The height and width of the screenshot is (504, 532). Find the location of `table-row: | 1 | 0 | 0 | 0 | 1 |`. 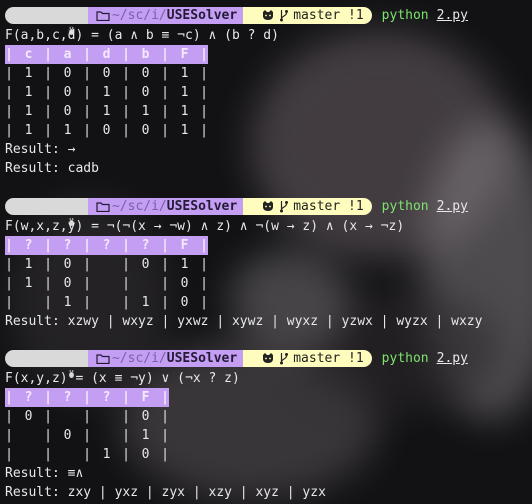

table-row: | 1 | 0 | 0 | 0 | 1 | is located at coordinates (106, 73).